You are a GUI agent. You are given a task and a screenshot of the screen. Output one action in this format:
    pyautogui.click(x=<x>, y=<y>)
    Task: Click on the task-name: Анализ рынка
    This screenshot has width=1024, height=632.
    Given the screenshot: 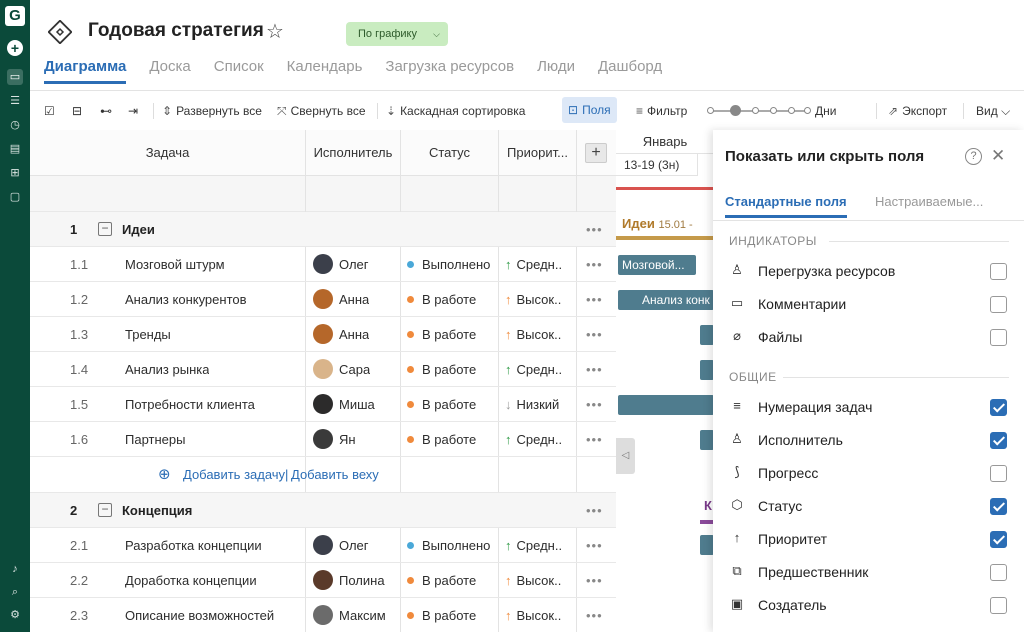 What is the action you would take?
    pyautogui.click(x=167, y=369)
    